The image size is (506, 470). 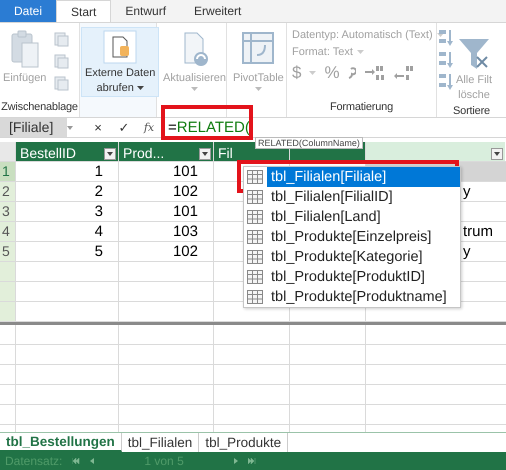 What do you see at coordinates (363, 217) in the screenshot?
I see `suggestion-item: tbl_Filialen[Land]` at bounding box center [363, 217].